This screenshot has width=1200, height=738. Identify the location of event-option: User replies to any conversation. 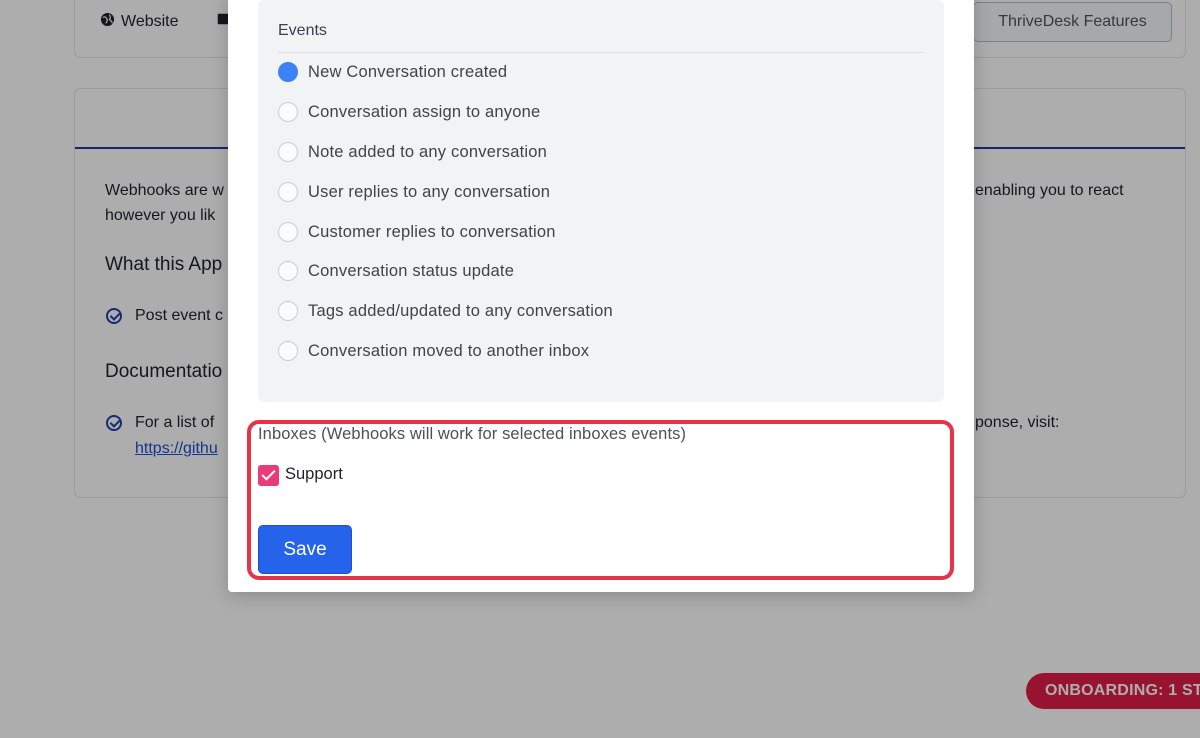
(414, 192).